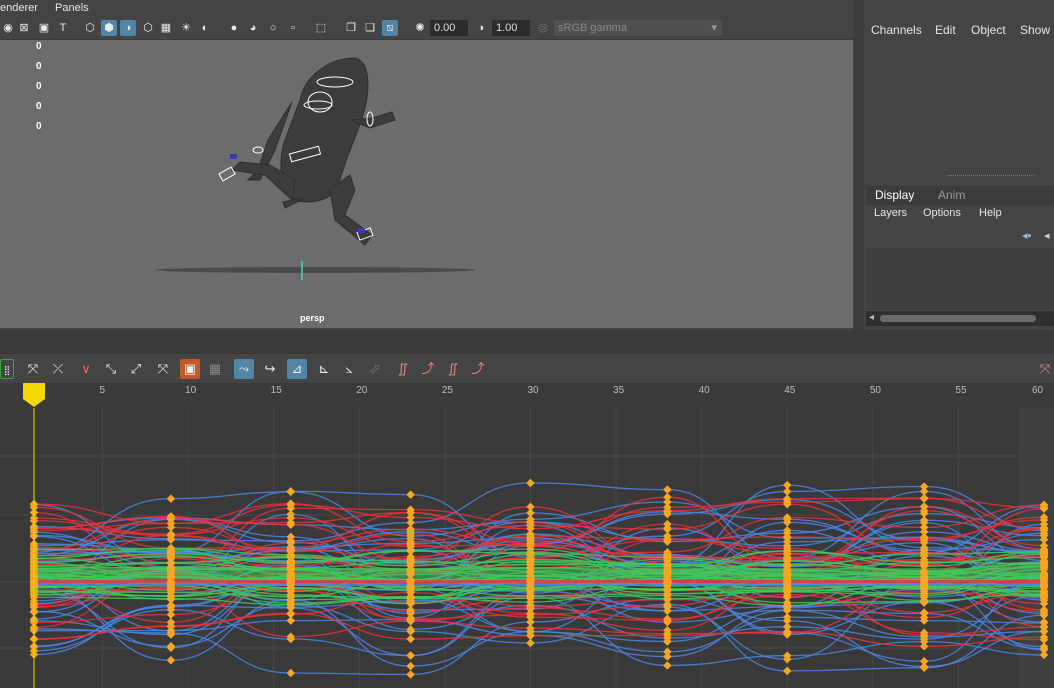 The image size is (1054, 688). Describe the element at coordinates (942, 213) in the screenshot. I see `menu-options: Options` at that location.